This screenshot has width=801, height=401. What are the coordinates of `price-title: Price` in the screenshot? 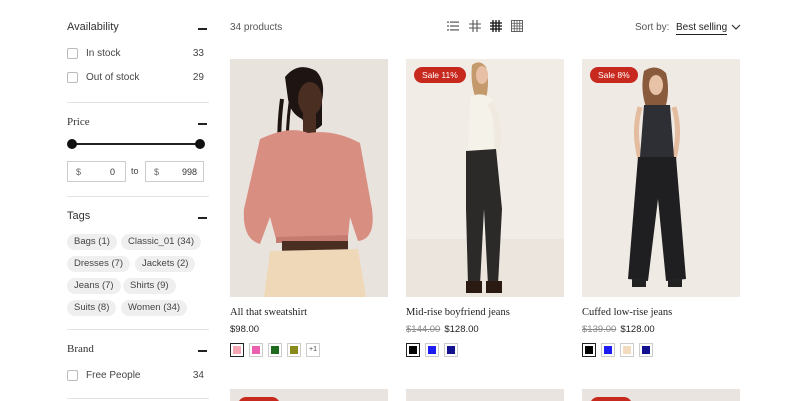 It's located at (78, 122).